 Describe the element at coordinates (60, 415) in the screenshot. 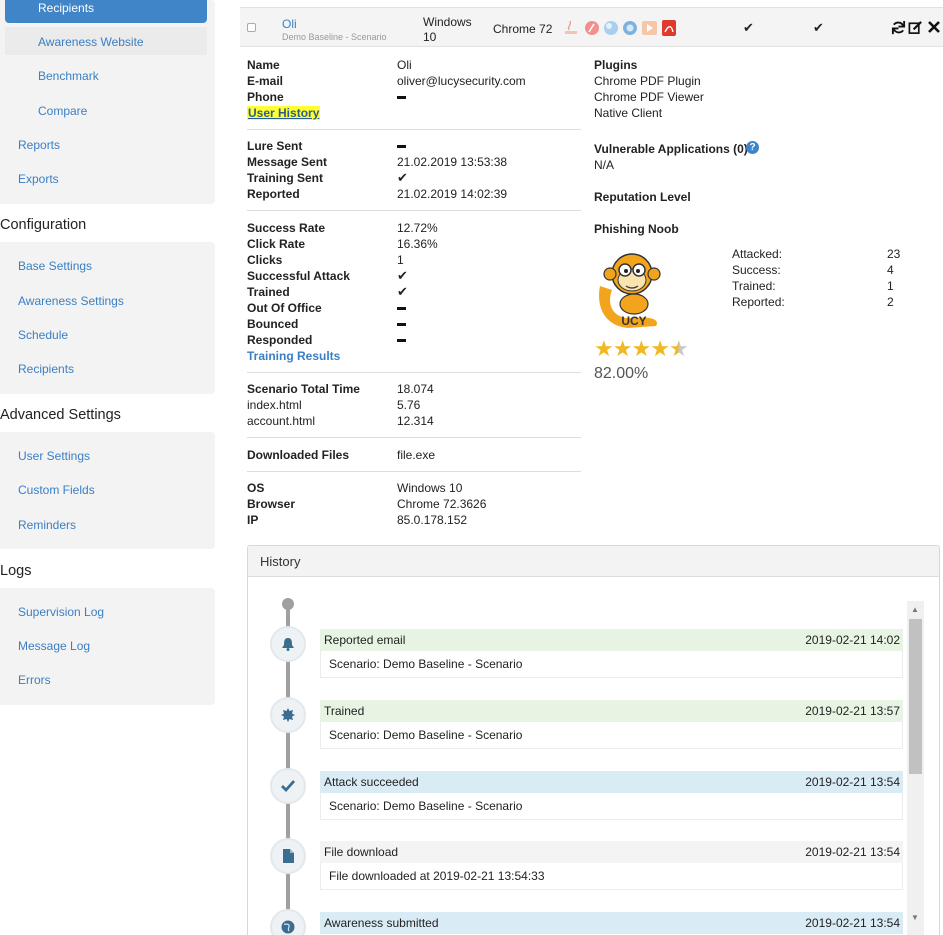

I see `sidebar-heading-advanced-settings: Advanced Settings` at that location.